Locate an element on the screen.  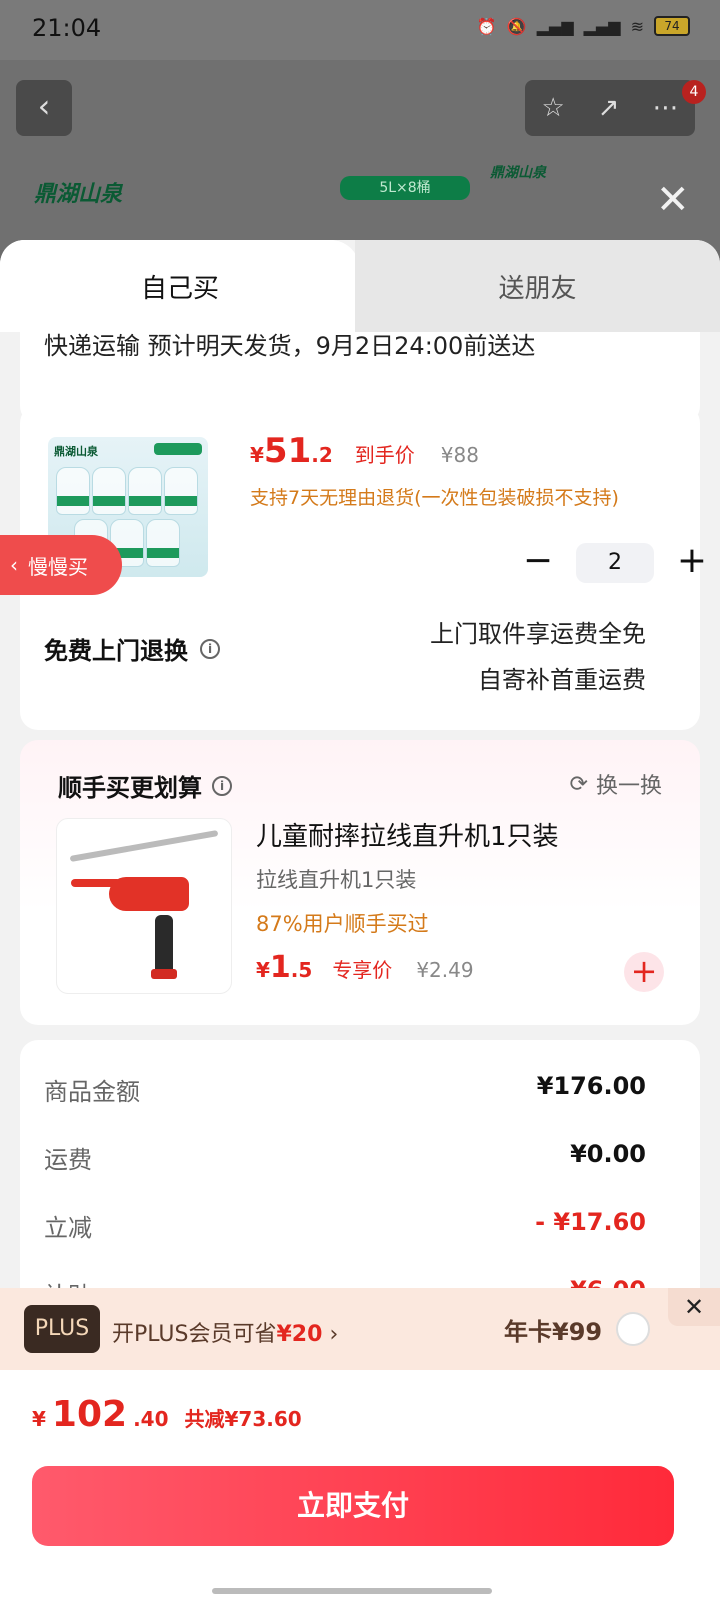
addon-title: 顺手买更划算 i is located at coordinates (145, 785).